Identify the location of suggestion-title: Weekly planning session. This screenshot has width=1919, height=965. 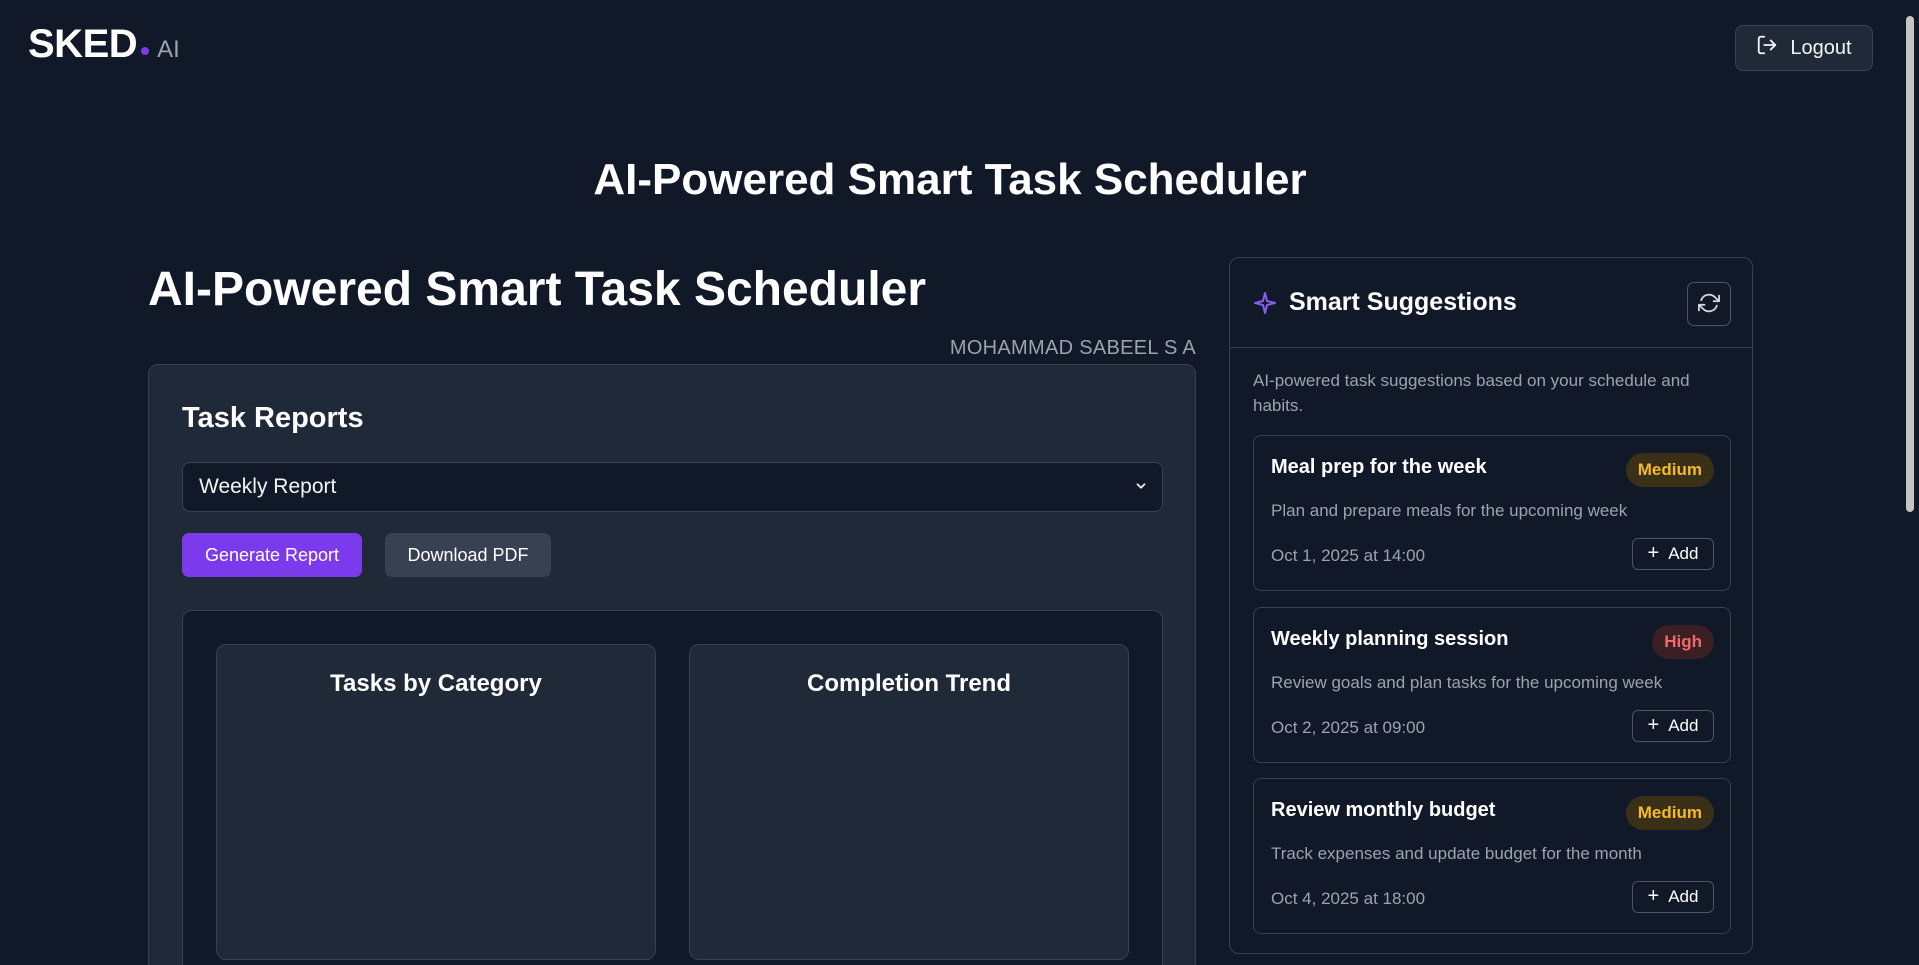
(1390, 639).